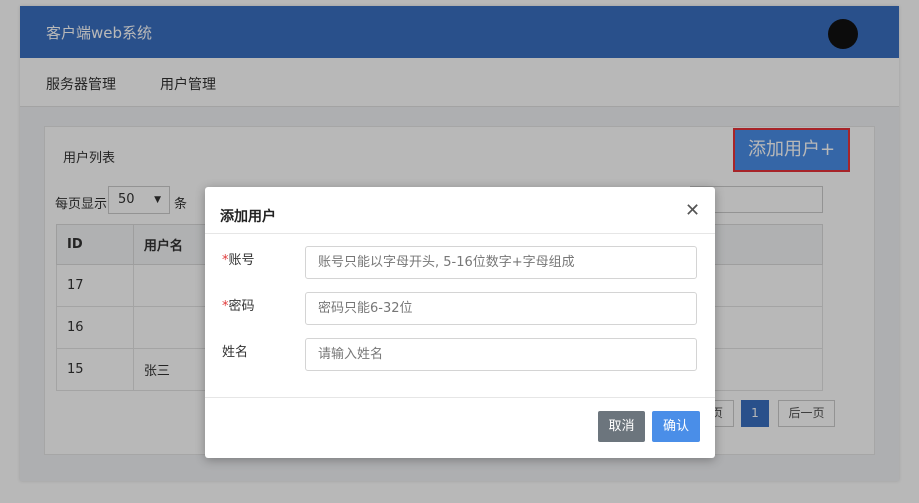  Describe the element at coordinates (241, 260) in the screenshot. I see `account-label-text: 账号` at that location.